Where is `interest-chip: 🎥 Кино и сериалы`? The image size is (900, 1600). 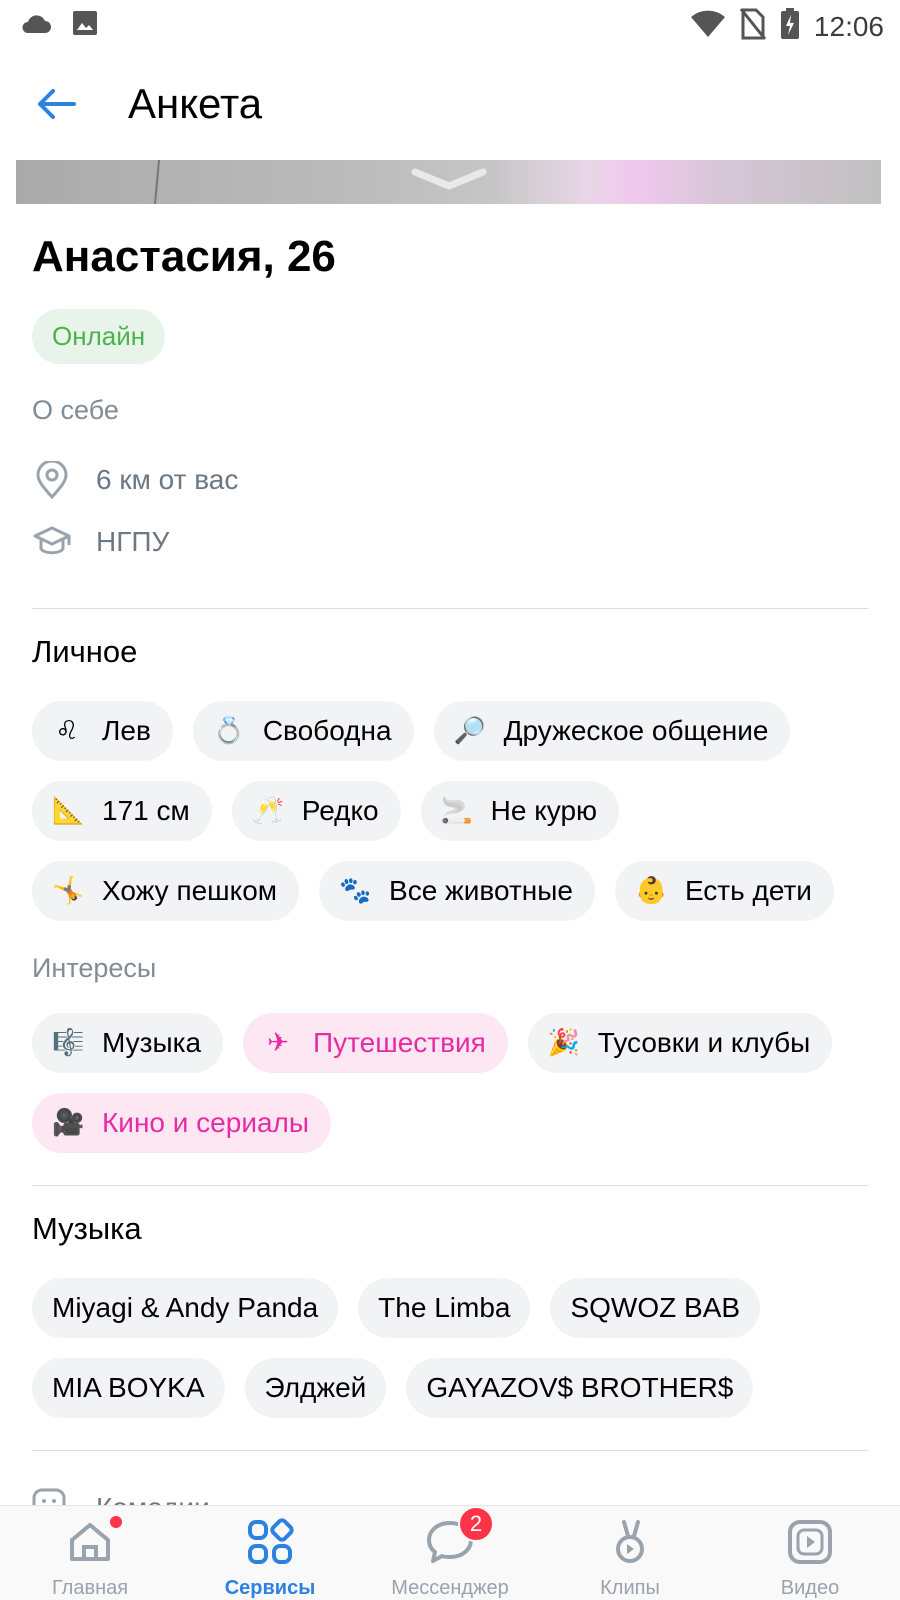 interest-chip: 🎥 Кино и сериалы is located at coordinates (182, 1123).